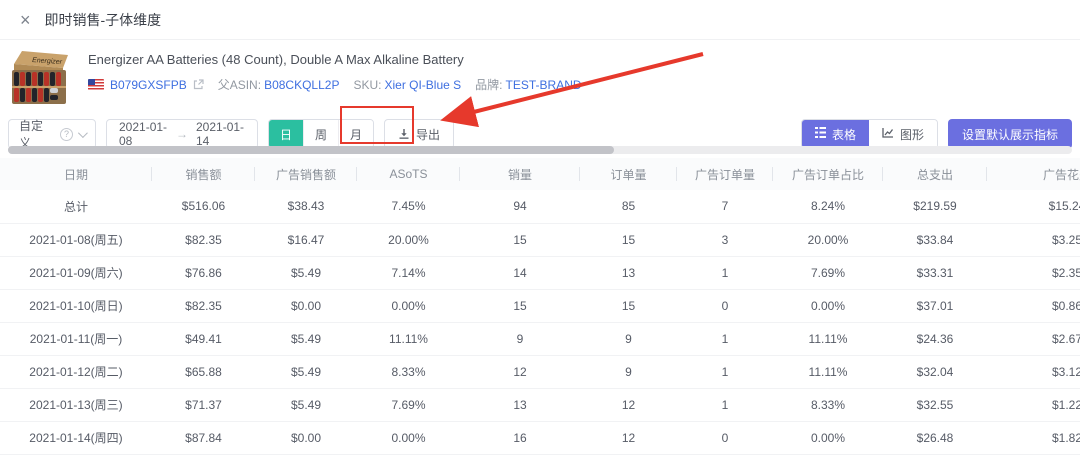 The width and height of the screenshot is (1080, 457). I want to click on cell-value: 11.11%, so click(828, 372).